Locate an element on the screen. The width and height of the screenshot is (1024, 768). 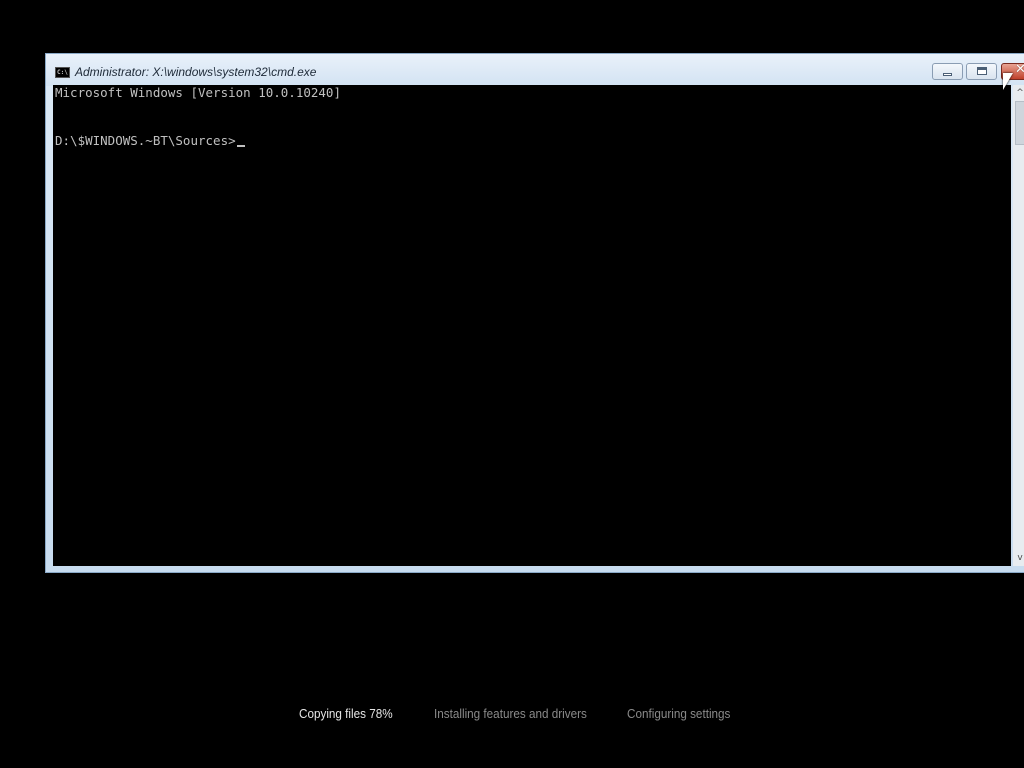
console-line-version: Microsoft Windows [Version 10.0.10240] is located at coordinates (198, 92).